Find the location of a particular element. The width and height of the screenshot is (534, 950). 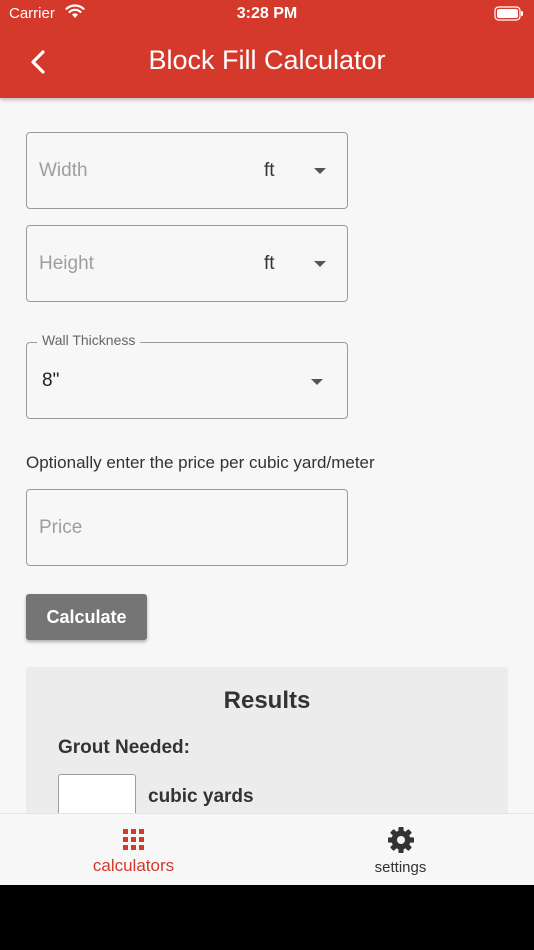

width-unit-select: ft is located at coordinates (269, 171).